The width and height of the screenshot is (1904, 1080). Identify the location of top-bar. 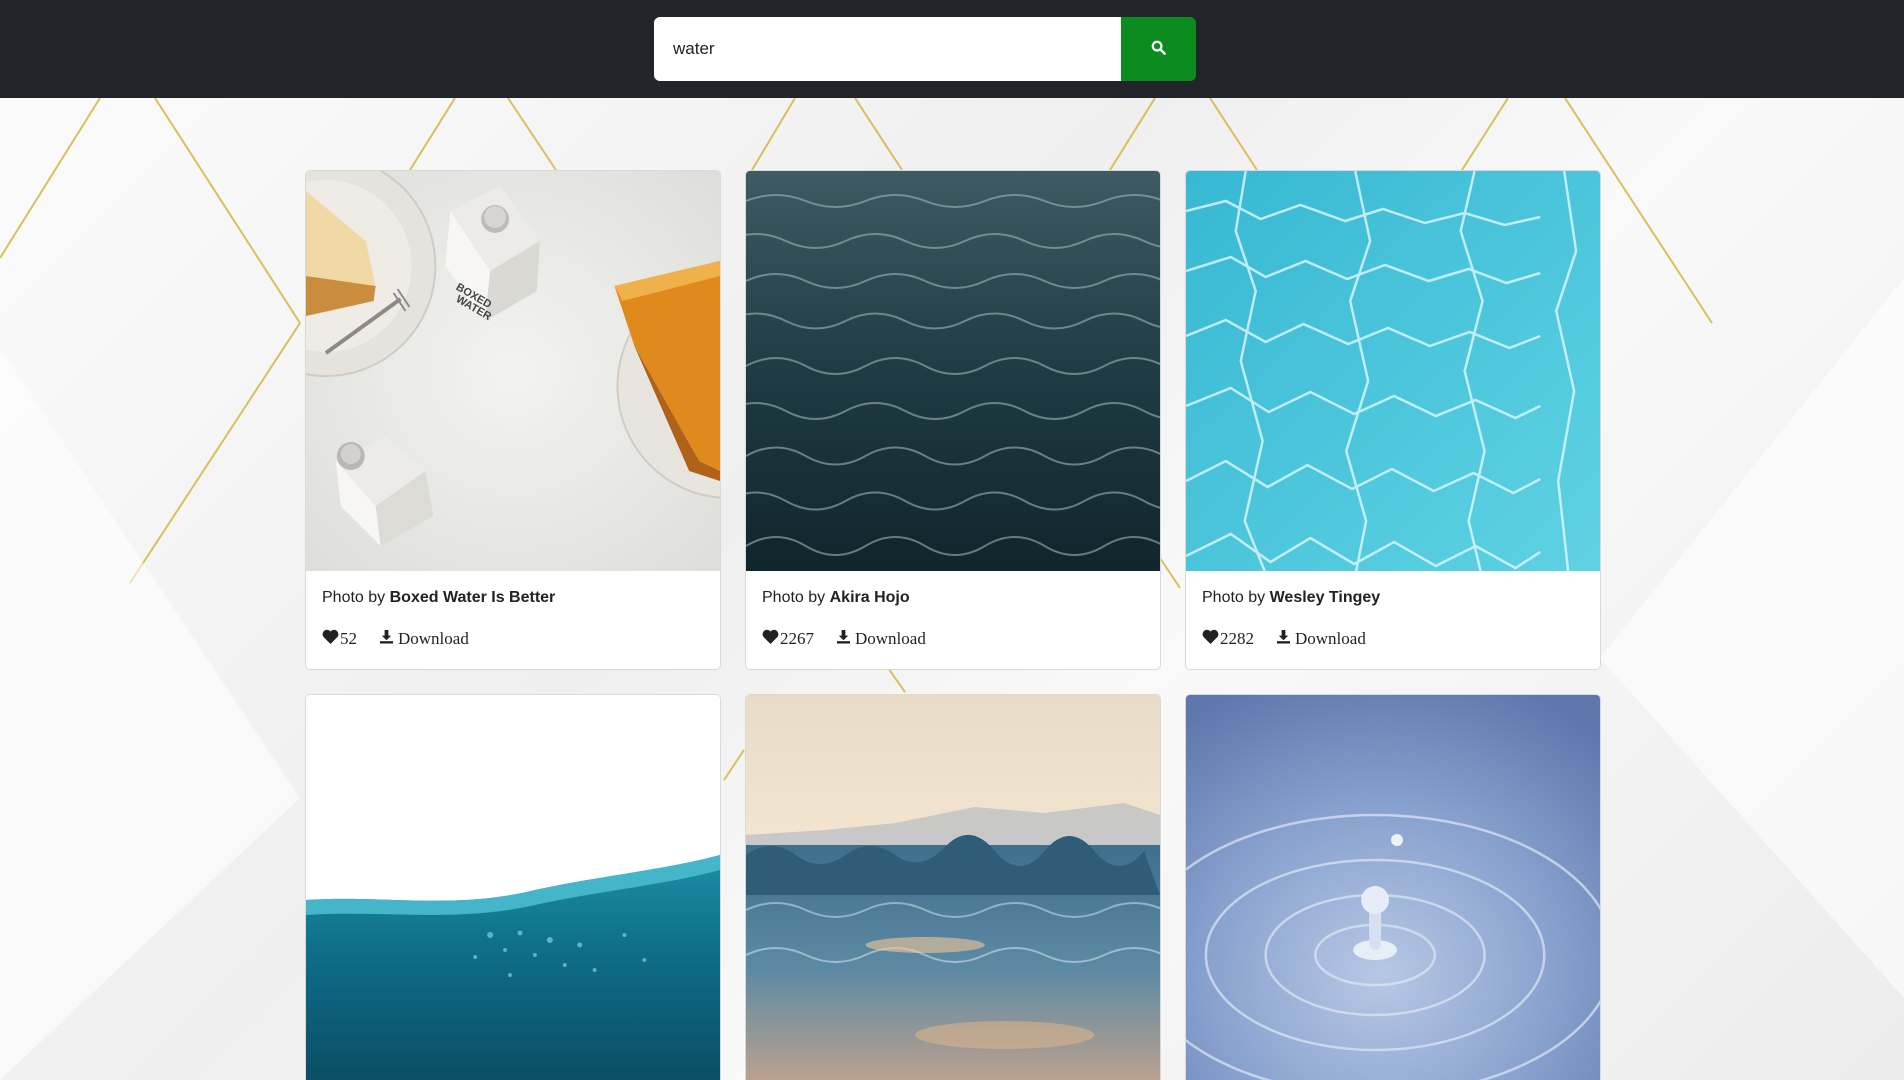
(952, 49).